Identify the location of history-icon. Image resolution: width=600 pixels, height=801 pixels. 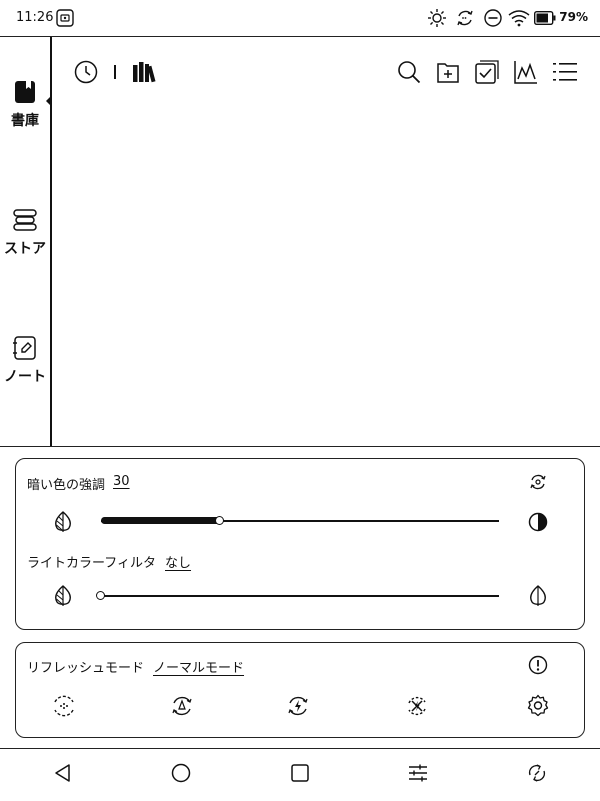
(86, 72).